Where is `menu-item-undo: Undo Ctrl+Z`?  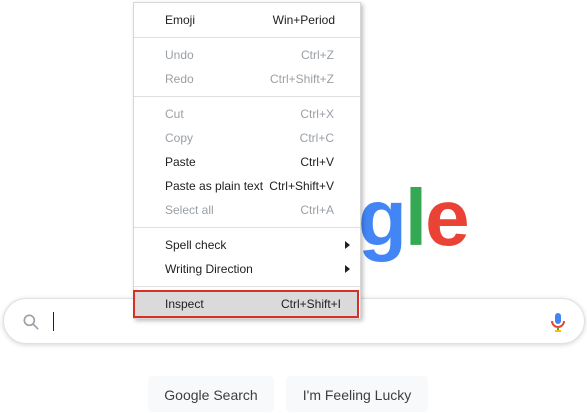
menu-item-undo: Undo Ctrl+Z is located at coordinates (247, 55).